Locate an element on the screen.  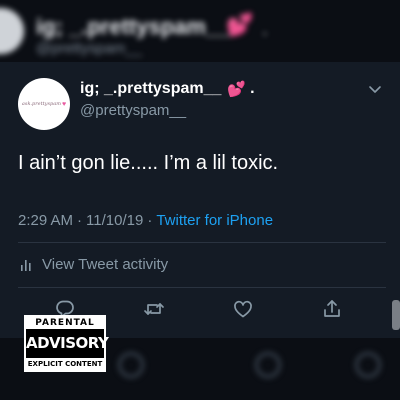
like-icon is located at coordinates (243, 309).